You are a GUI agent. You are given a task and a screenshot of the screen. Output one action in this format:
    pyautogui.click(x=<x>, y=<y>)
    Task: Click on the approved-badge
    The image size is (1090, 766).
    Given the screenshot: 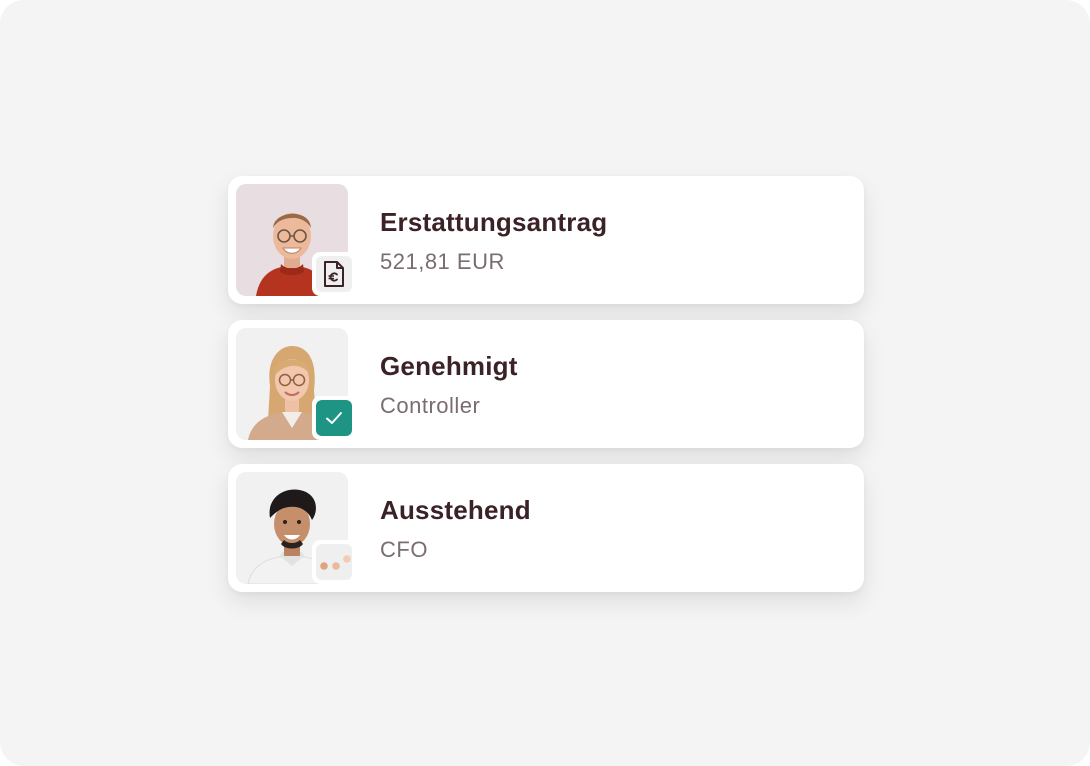 What is the action you would take?
    pyautogui.click(x=334, y=418)
    